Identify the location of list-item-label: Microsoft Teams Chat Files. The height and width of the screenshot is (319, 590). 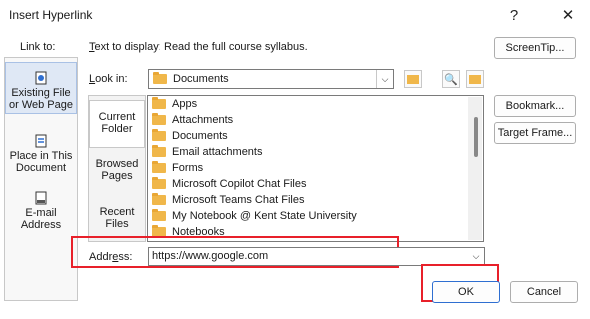
(238, 200).